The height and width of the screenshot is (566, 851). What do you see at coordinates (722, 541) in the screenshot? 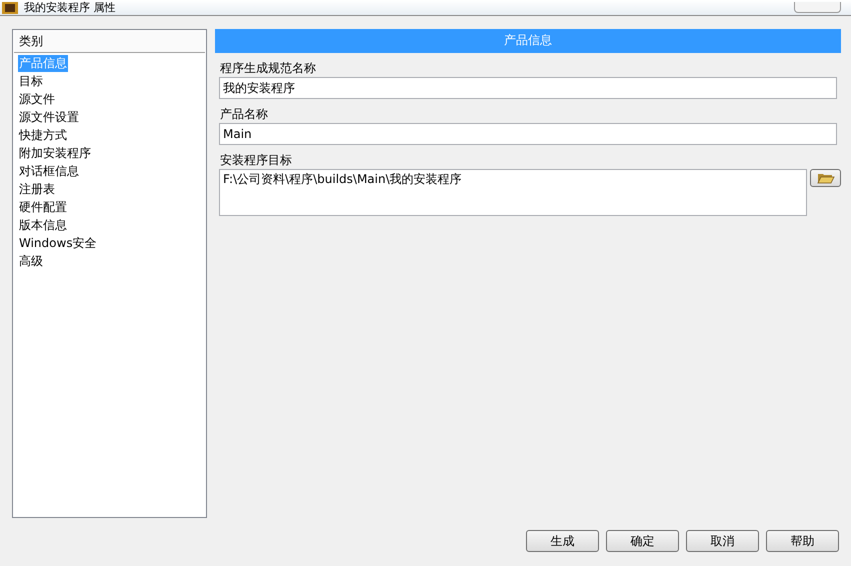
I see `dialog-button: 取消` at bounding box center [722, 541].